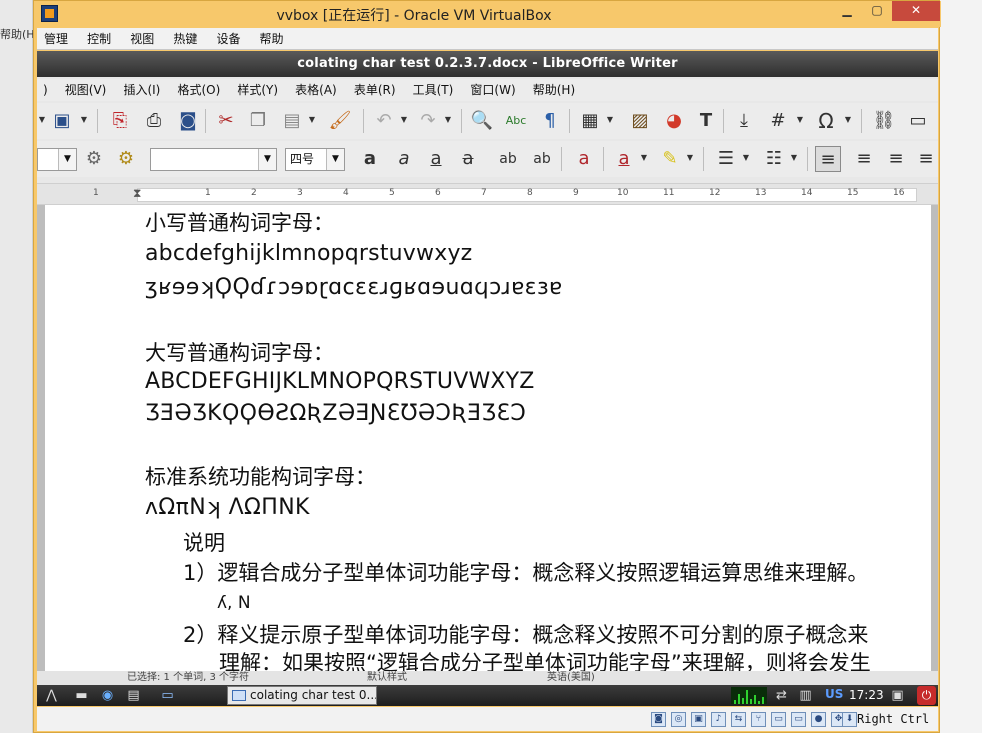 Image resolution: width=982 pixels, height=733 pixels. Describe the element at coordinates (257, 90) in the screenshot. I see `writer-menu-styles: 样式(Y)` at that location.